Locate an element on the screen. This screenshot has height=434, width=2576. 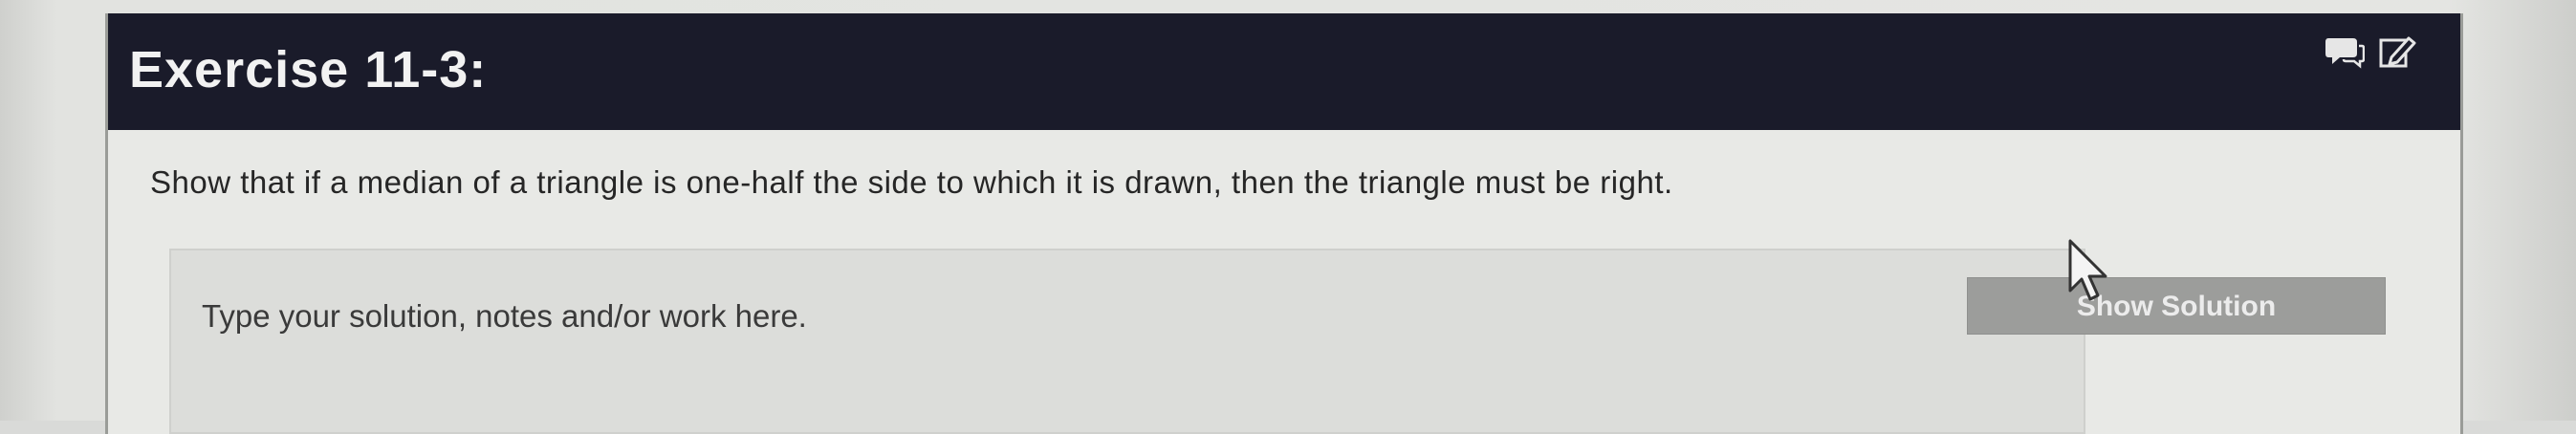
show-solution-button: Show Solution is located at coordinates (2176, 306).